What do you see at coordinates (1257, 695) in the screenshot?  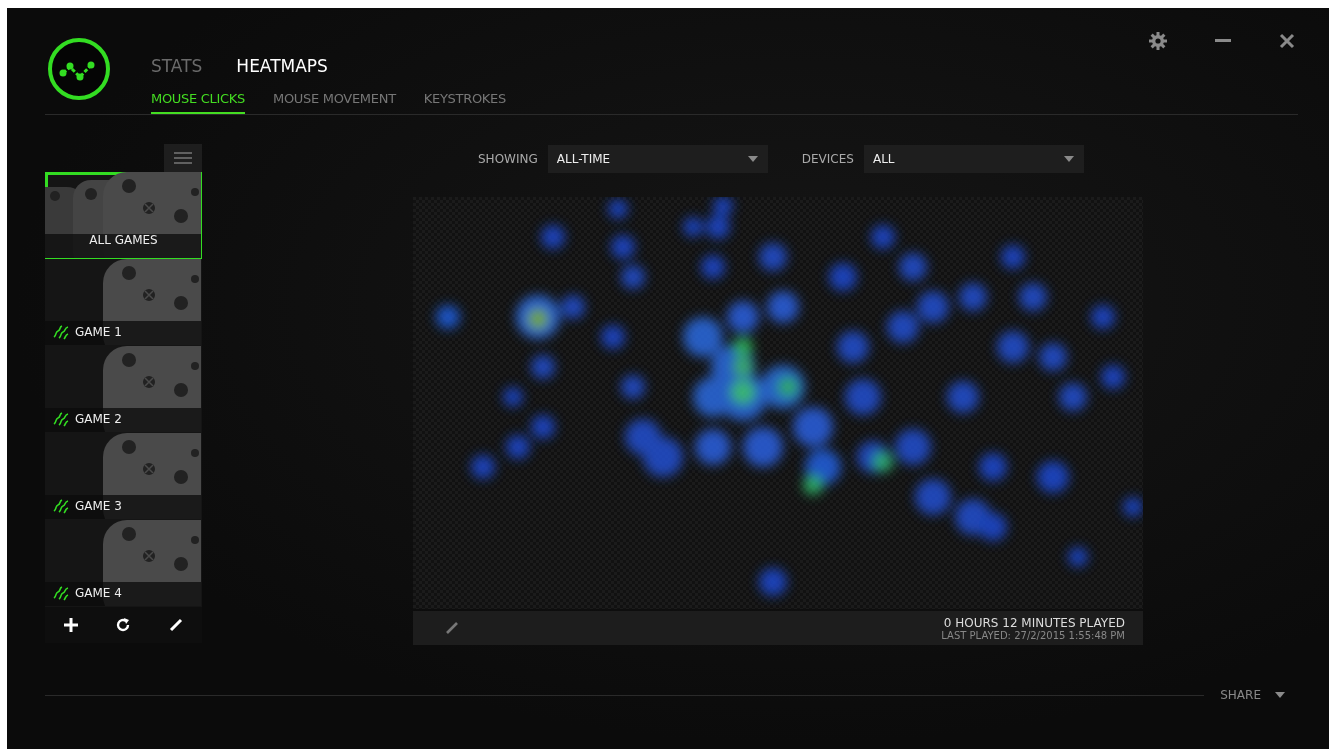 I see `share-button: SHARE` at bounding box center [1257, 695].